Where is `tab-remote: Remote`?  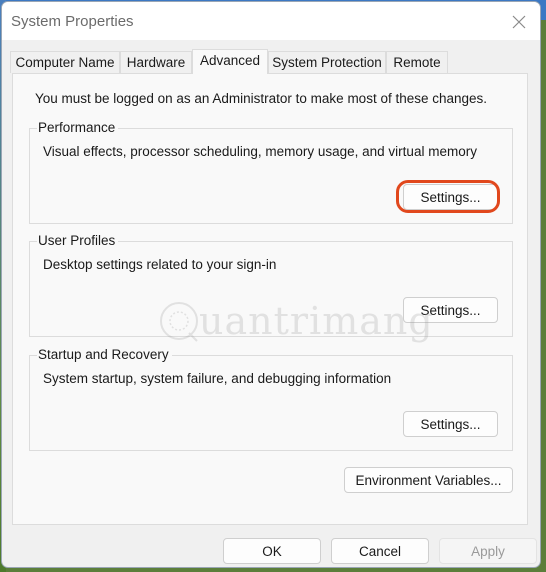
tab-remote: Remote is located at coordinates (417, 62).